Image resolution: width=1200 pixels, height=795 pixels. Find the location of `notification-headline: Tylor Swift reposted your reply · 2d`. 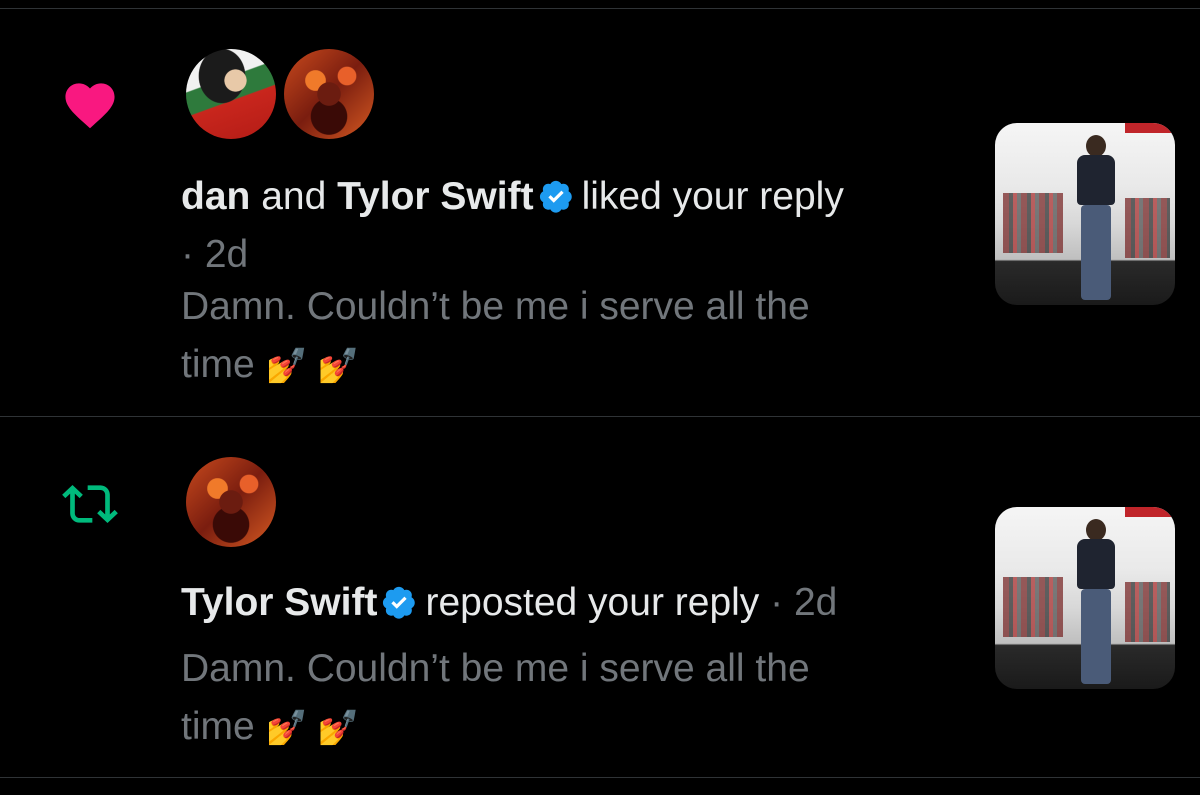

notification-headline: Tylor Swift reposted your reply · 2d is located at coordinates (509, 603).